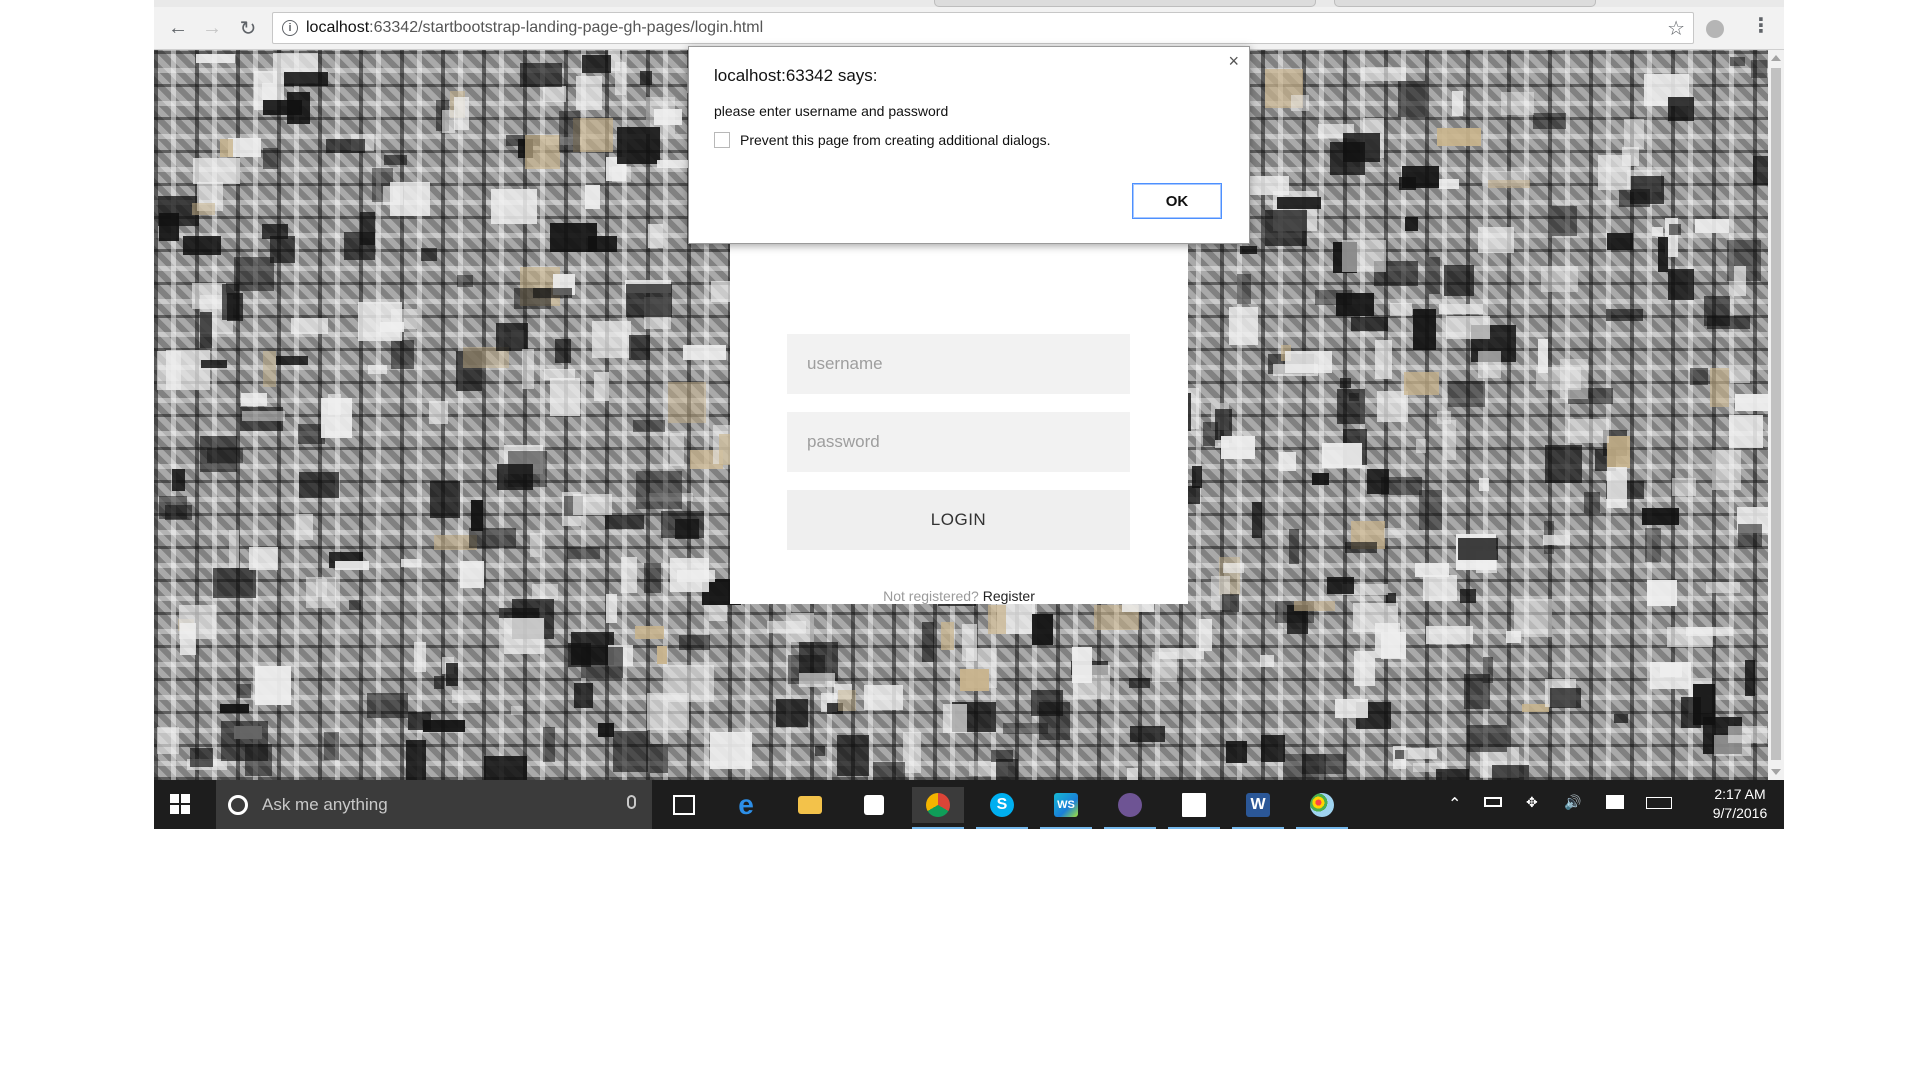 The width and height of the screenshot is (1920, 1080). What do you see at coordinates (1572, 802) in the screenshot?
I see `volume-icon: 🔊` at bounding box center [1572, 802].